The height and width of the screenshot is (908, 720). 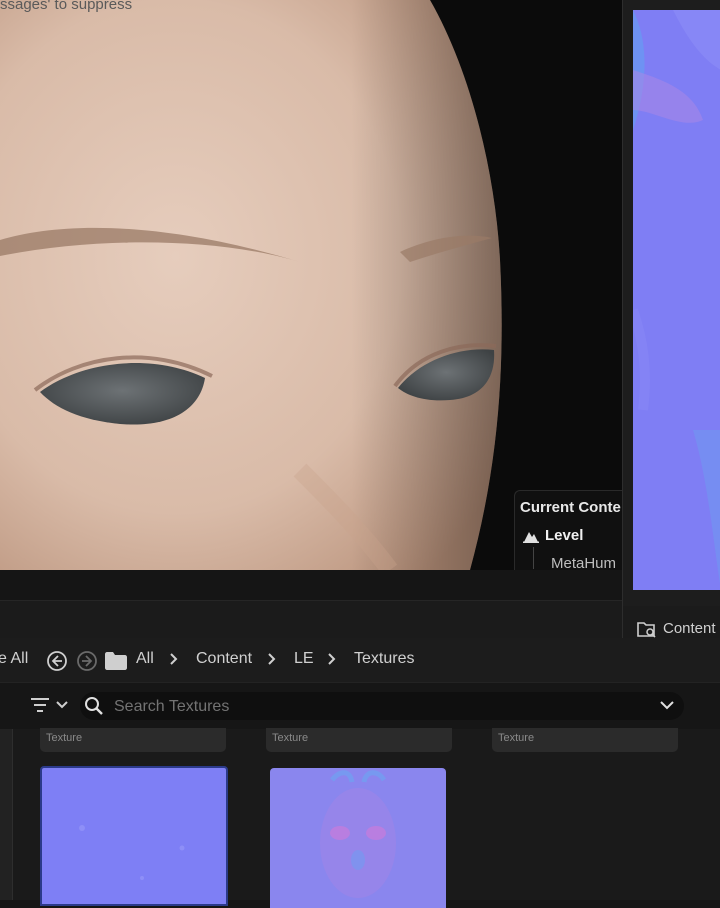 What do you see at coordinates (94, 706) in the screenshot?
I see `search-icon` at bounding box center [94, 706].